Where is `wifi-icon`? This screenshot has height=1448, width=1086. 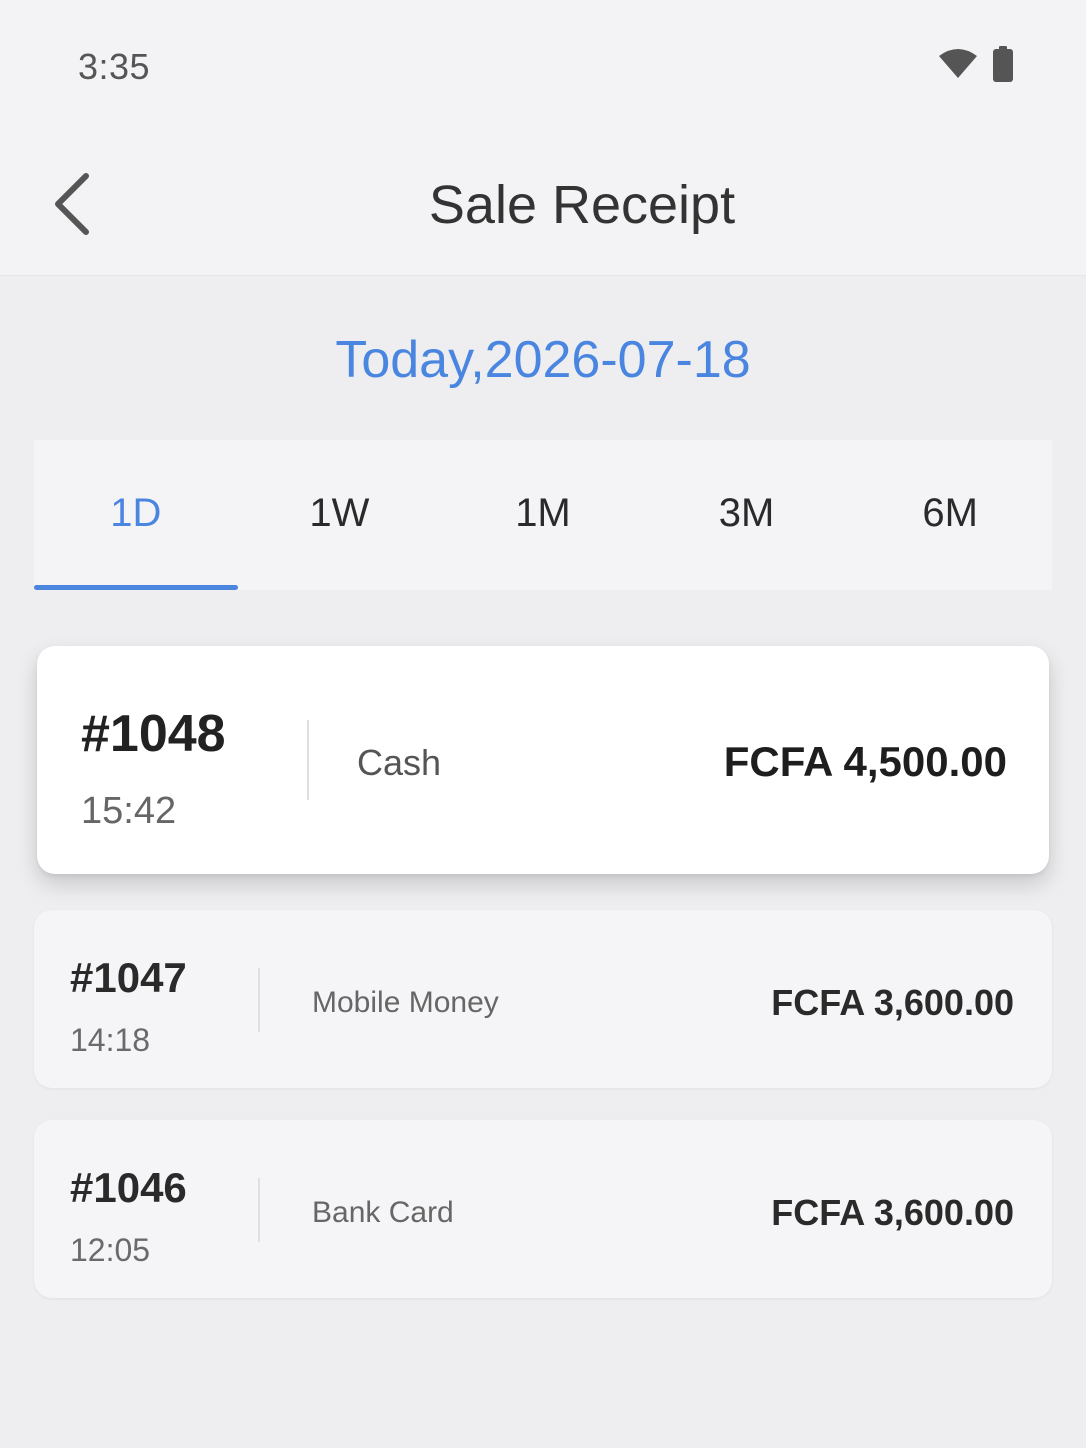
wifi-icon is located at coordinates (958, 63).